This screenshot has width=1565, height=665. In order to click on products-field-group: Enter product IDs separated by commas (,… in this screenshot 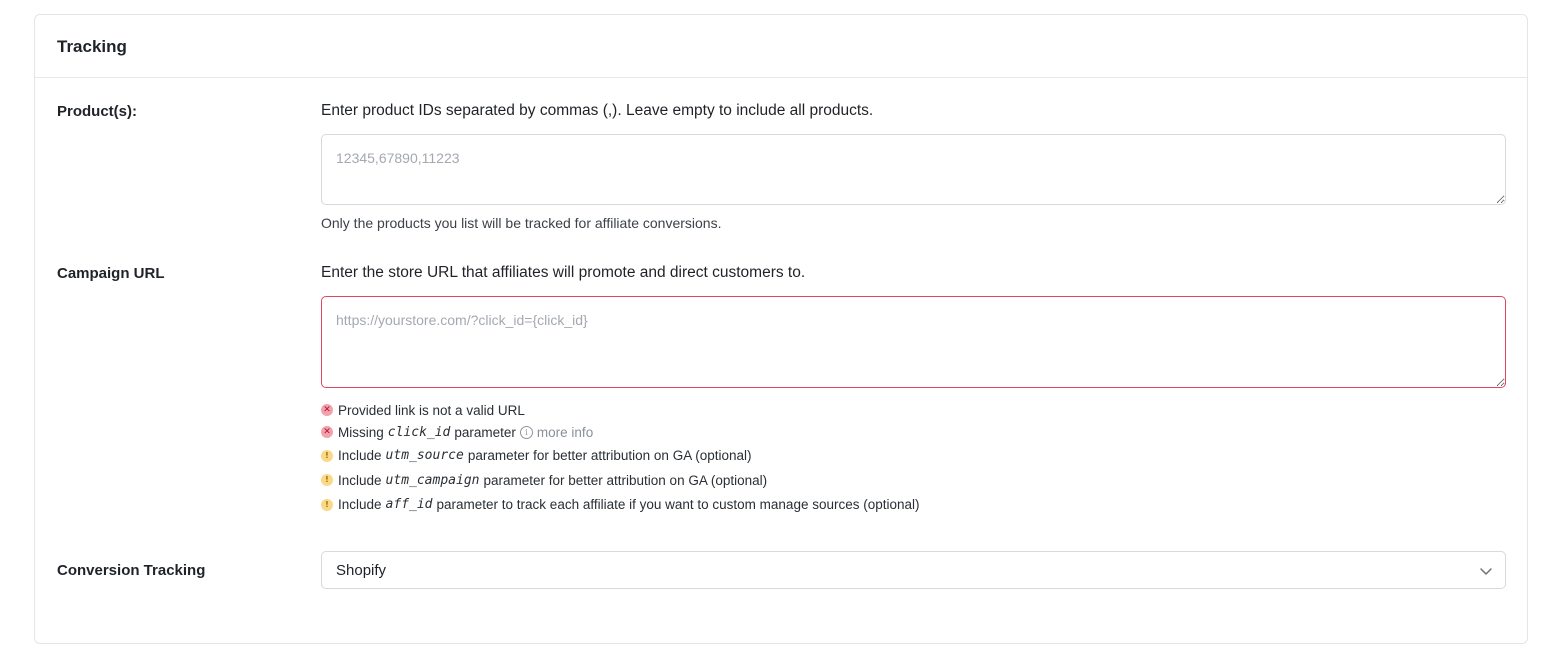, I will do `click(913, 166)`.